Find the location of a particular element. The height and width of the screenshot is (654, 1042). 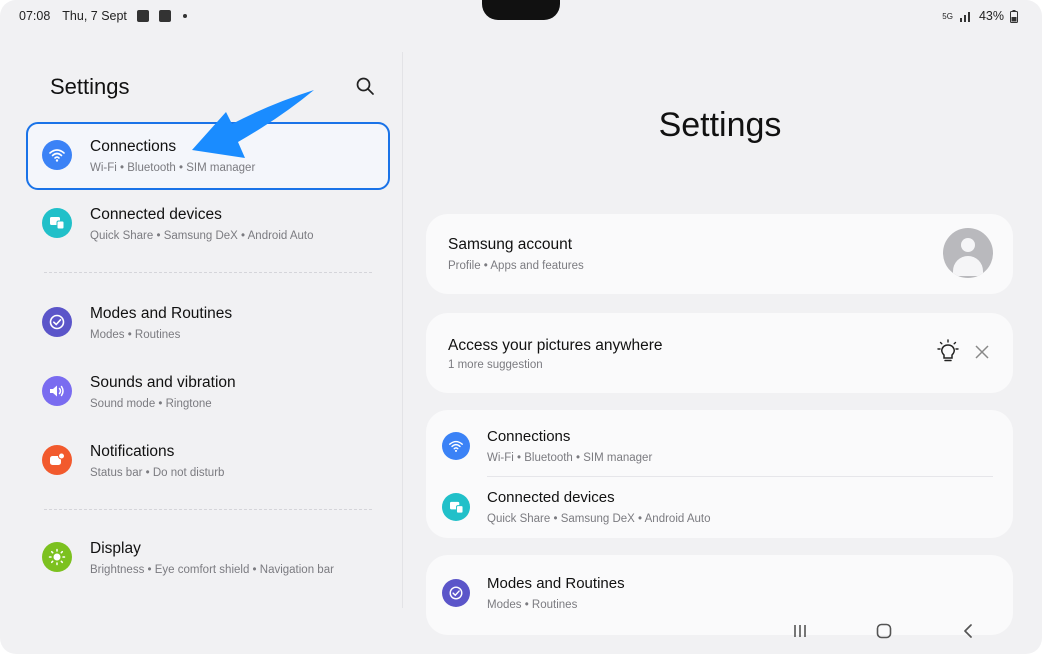

back-icon is located at coordinates (968, 631).